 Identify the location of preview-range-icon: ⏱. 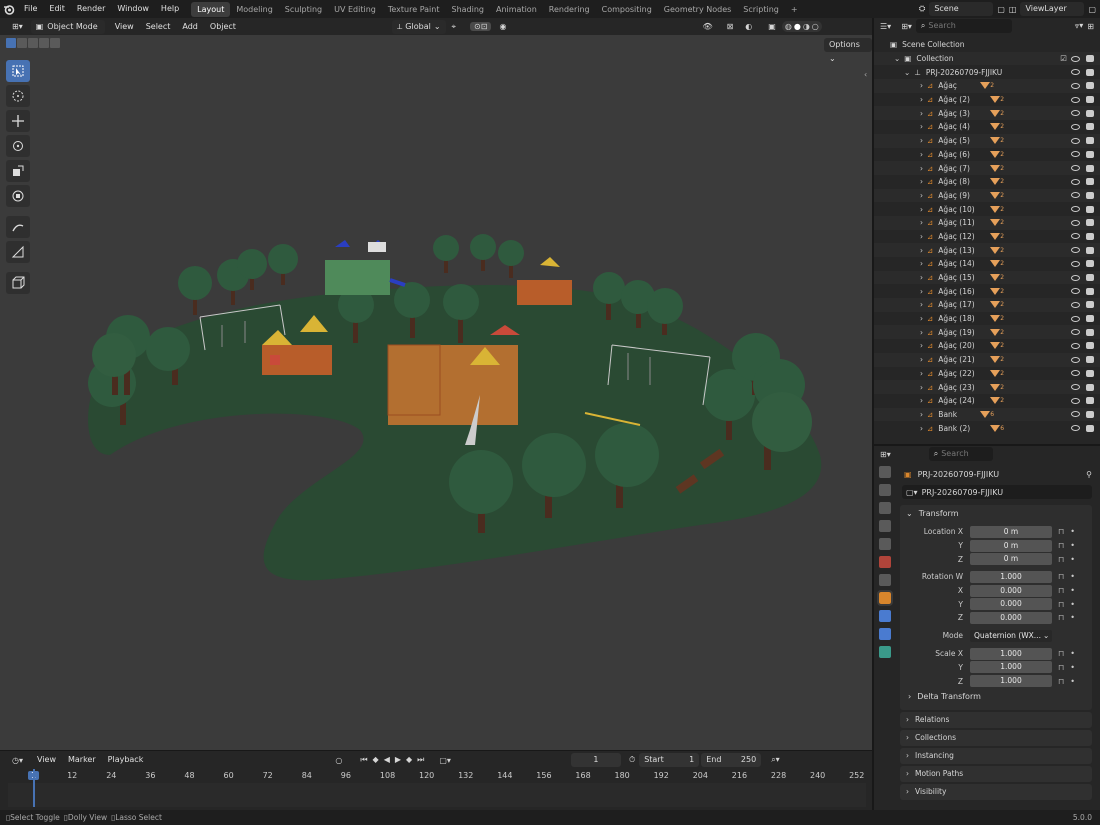
(632, 760).